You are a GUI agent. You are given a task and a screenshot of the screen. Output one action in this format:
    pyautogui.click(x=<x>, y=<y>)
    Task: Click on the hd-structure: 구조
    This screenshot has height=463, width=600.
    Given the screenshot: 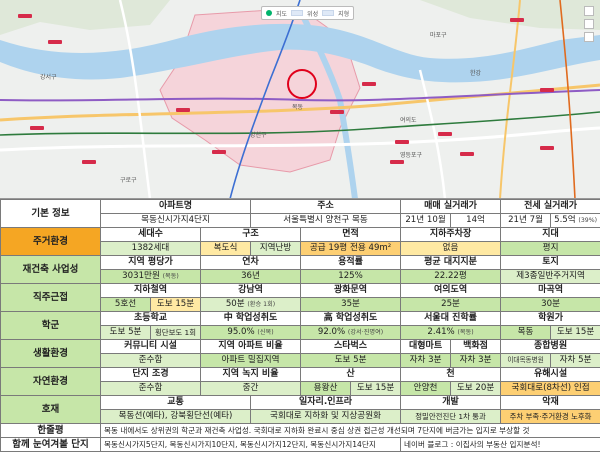 What is the action you would take?
    pyautogui.click(x=250, y=234)
    